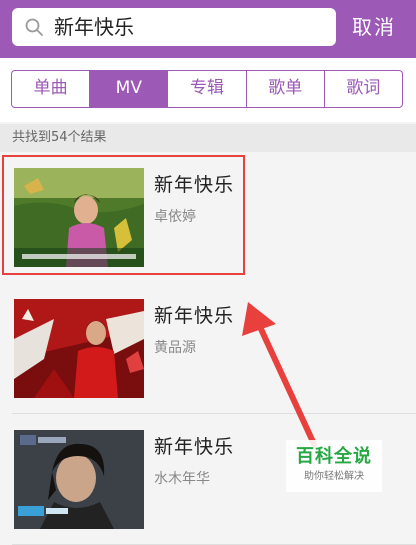  What do you see at coordinates (286, 89) in the screenshot?
I see `tab-playlist: 歌单` at bounding box center [286, 89].